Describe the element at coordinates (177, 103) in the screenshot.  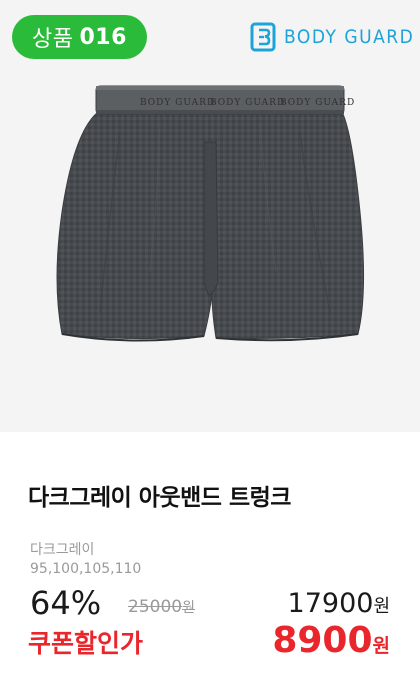
I see `waistband-logo-left: BODY GUARD` at that location.